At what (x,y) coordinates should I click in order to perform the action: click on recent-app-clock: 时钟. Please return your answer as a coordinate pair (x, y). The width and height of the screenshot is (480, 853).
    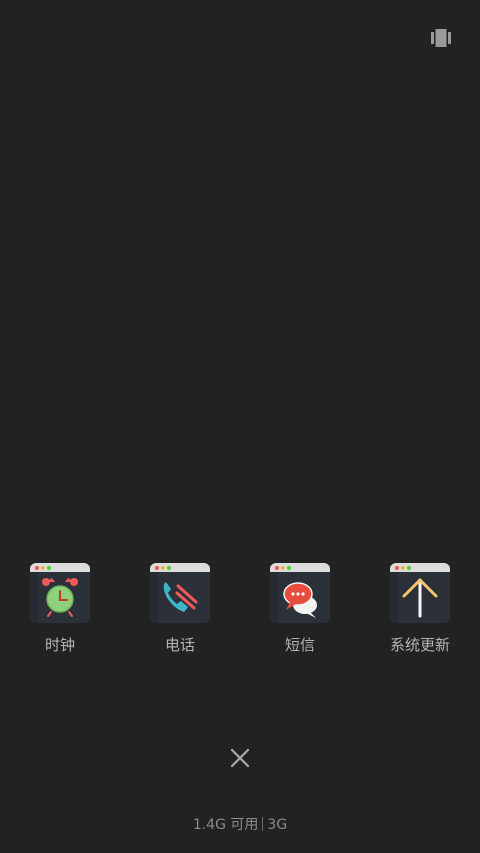
    Looking at the image, I should click on (60, 613).